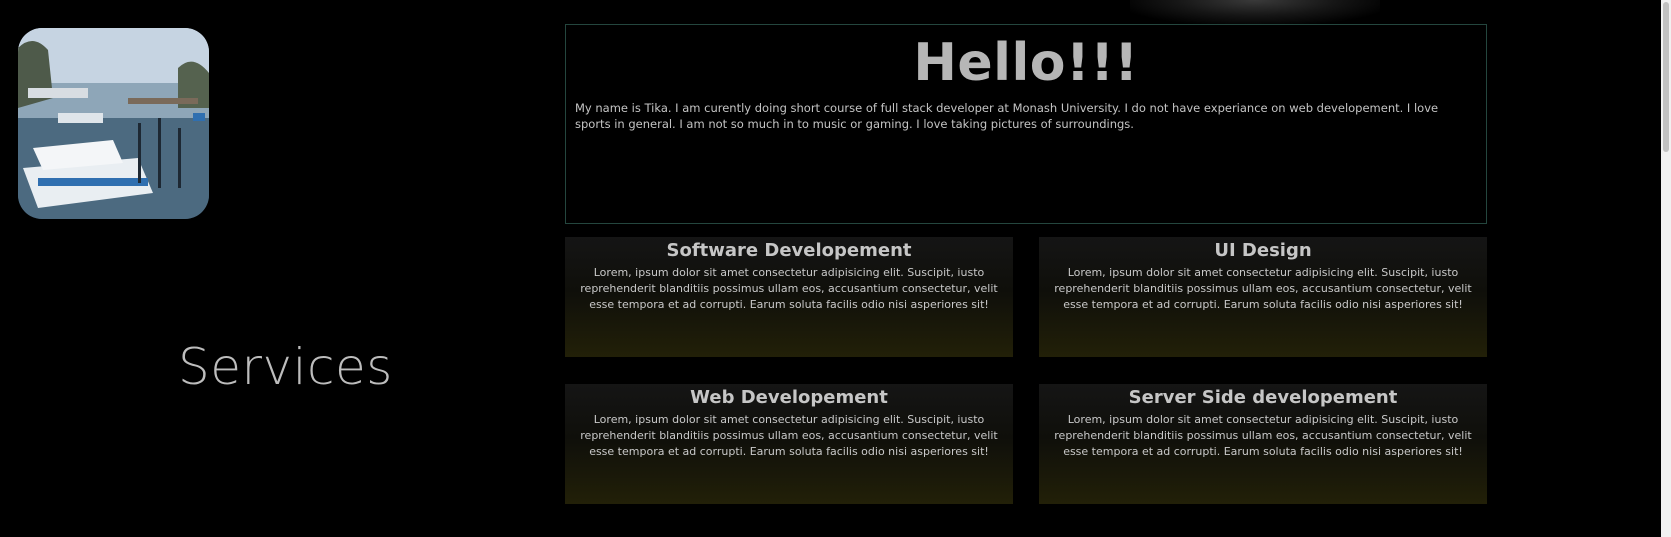 The height and width of the screenshot is (537, 1671). I want to click on marina-boats-photo, so click(113, 123).